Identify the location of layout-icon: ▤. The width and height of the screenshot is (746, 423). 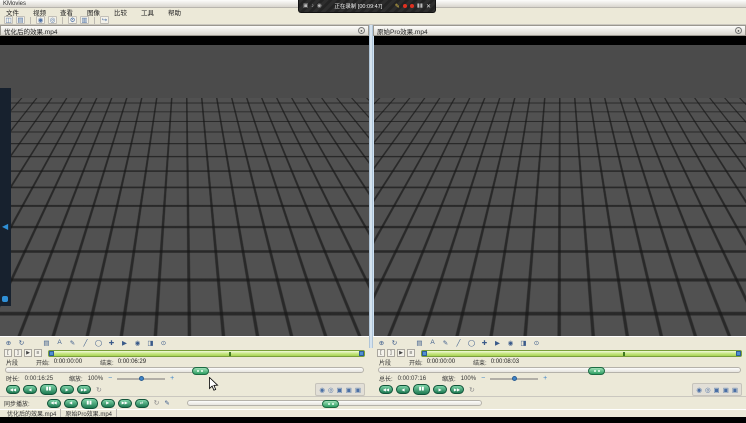
(20, 20).